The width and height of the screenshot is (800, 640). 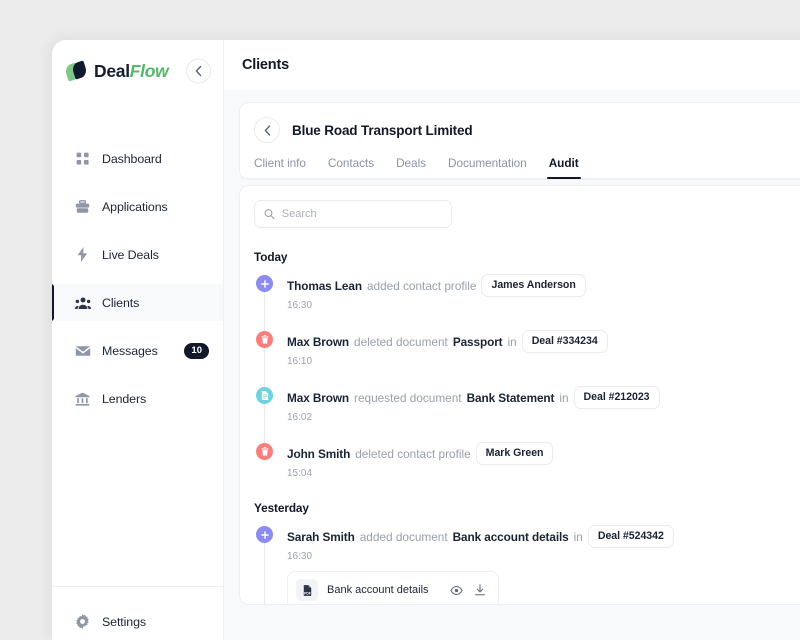 What do you see at coordinates (265, 65) in the screenshot?
I see `page-title: Clients` at bounding box center [265, 65].